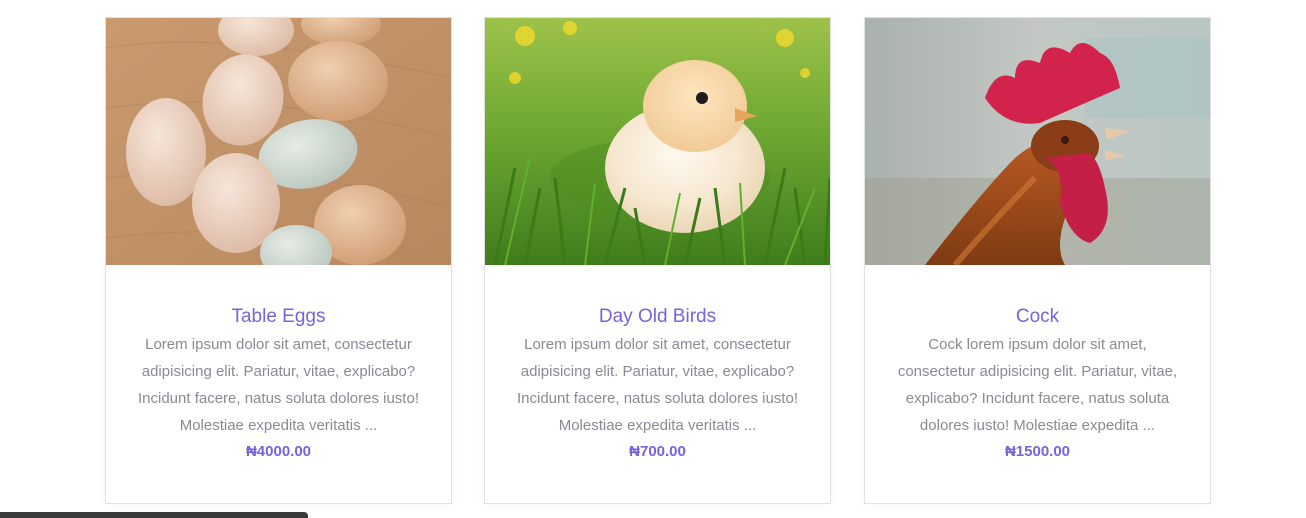  I want to click on product-price: ₦700.00, so click(657, 451).